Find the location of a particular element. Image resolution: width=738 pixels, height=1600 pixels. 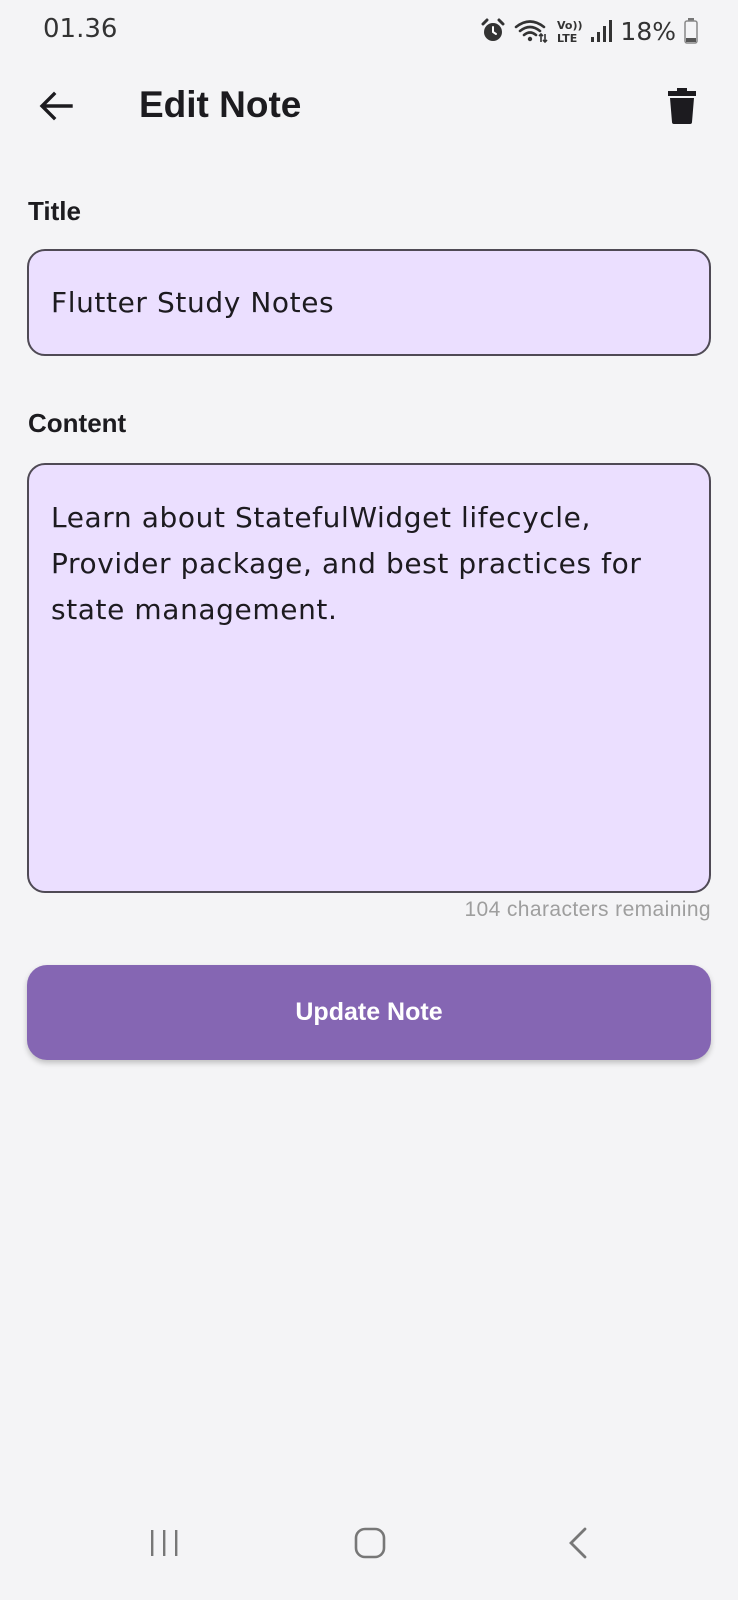

svg-text: Vo)) is located at coordinates (569, 25).